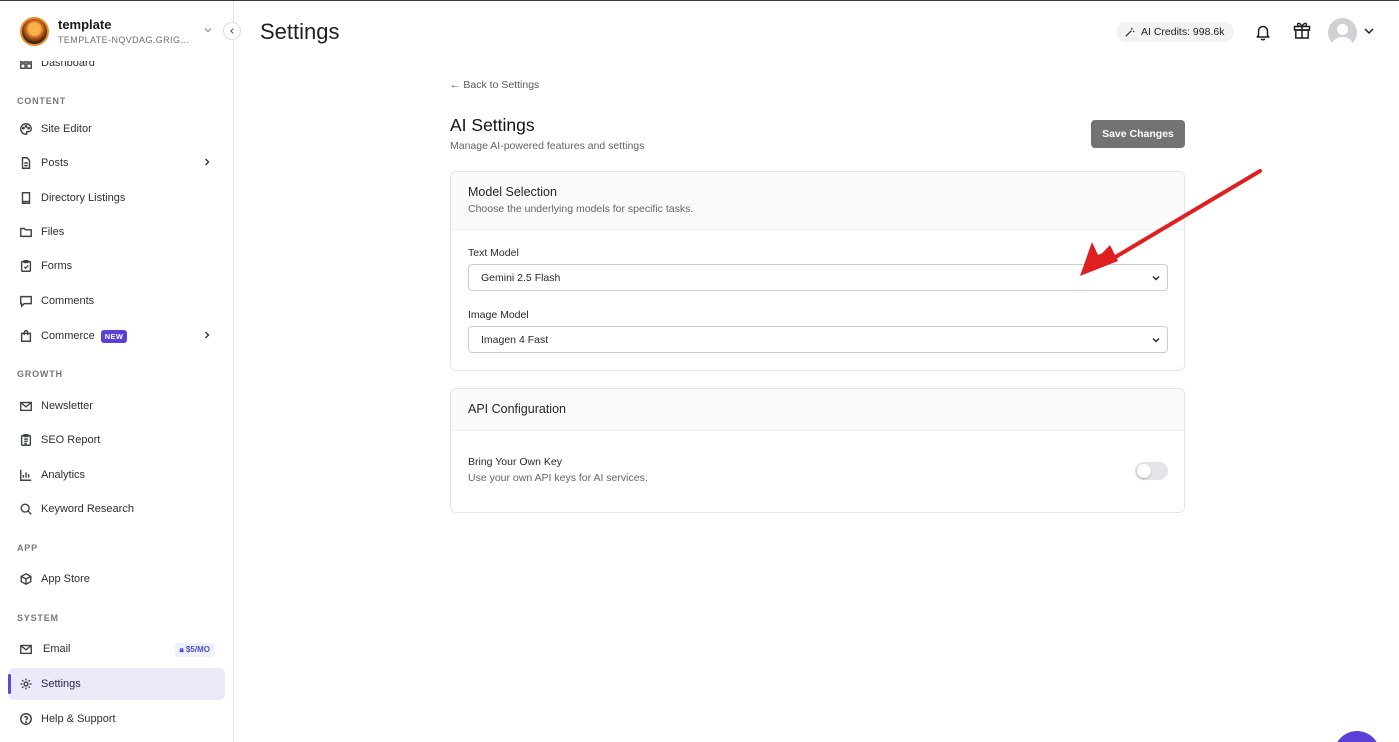 The width and height of the screenshot is (1399, 742). Describe the element at coordinates (66, 129) in the screenshot. I see `sidebar-item-label: Site Editor` at that location.